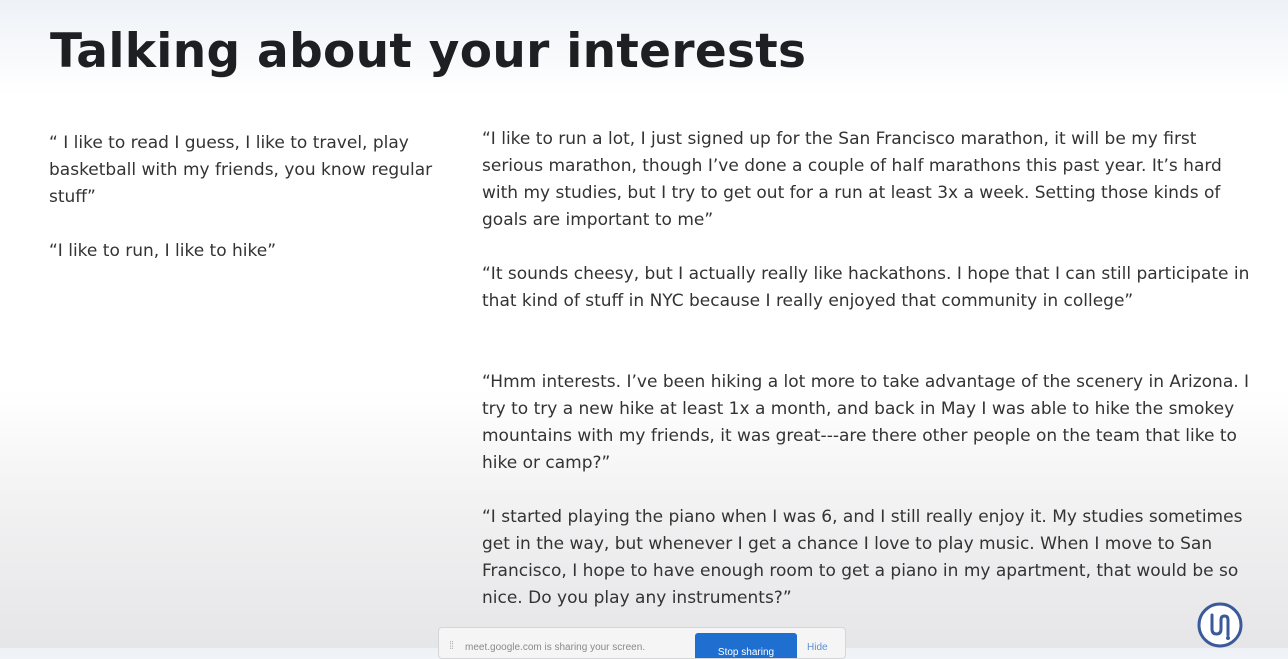  I want to click on brand-logo-icon, so click(1220, 625).